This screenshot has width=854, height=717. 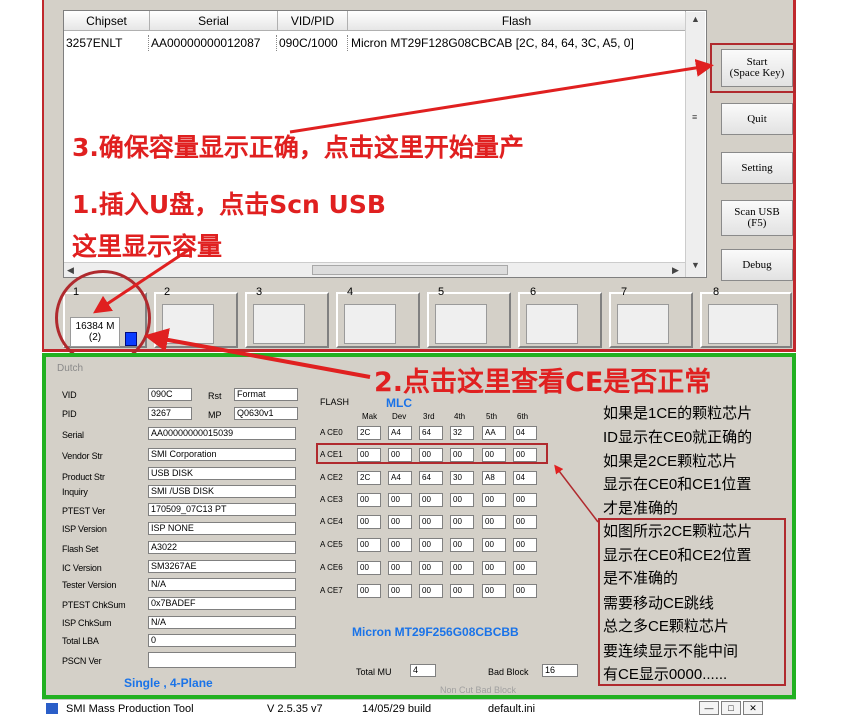 What do you see at coordinates (87, 623) in the screenshot?
I see `label-isp-chksum: ISP ChkSum` at bounding box center [87, 623].